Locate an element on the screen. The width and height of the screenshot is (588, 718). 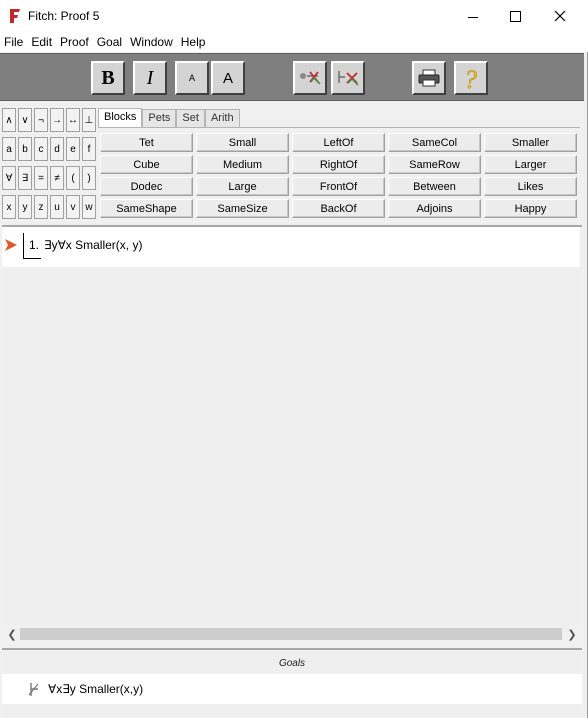
pred-medium: Medium is located at coordinates (242, 164).